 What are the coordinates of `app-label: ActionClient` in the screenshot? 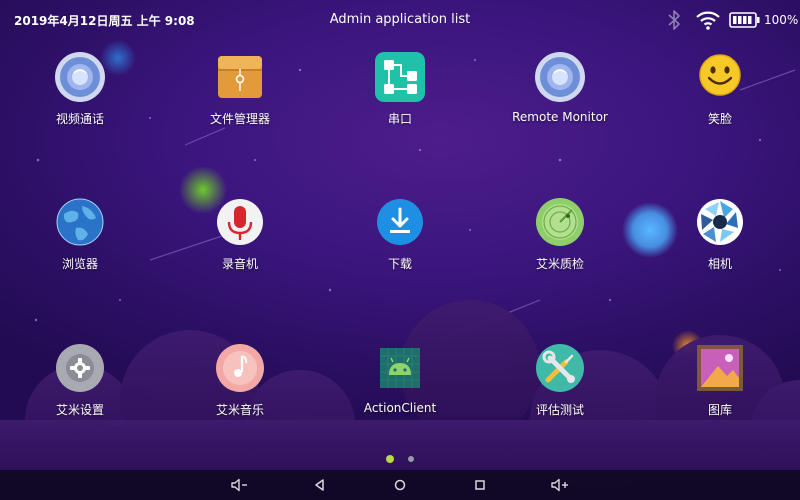 It's located at (400, 408).